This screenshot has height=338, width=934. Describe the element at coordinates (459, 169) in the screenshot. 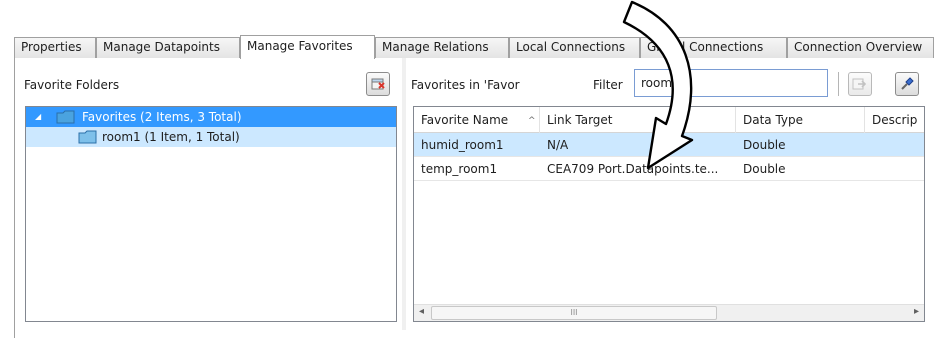

I see `cell-favorite-name: temp_room1` at that location.